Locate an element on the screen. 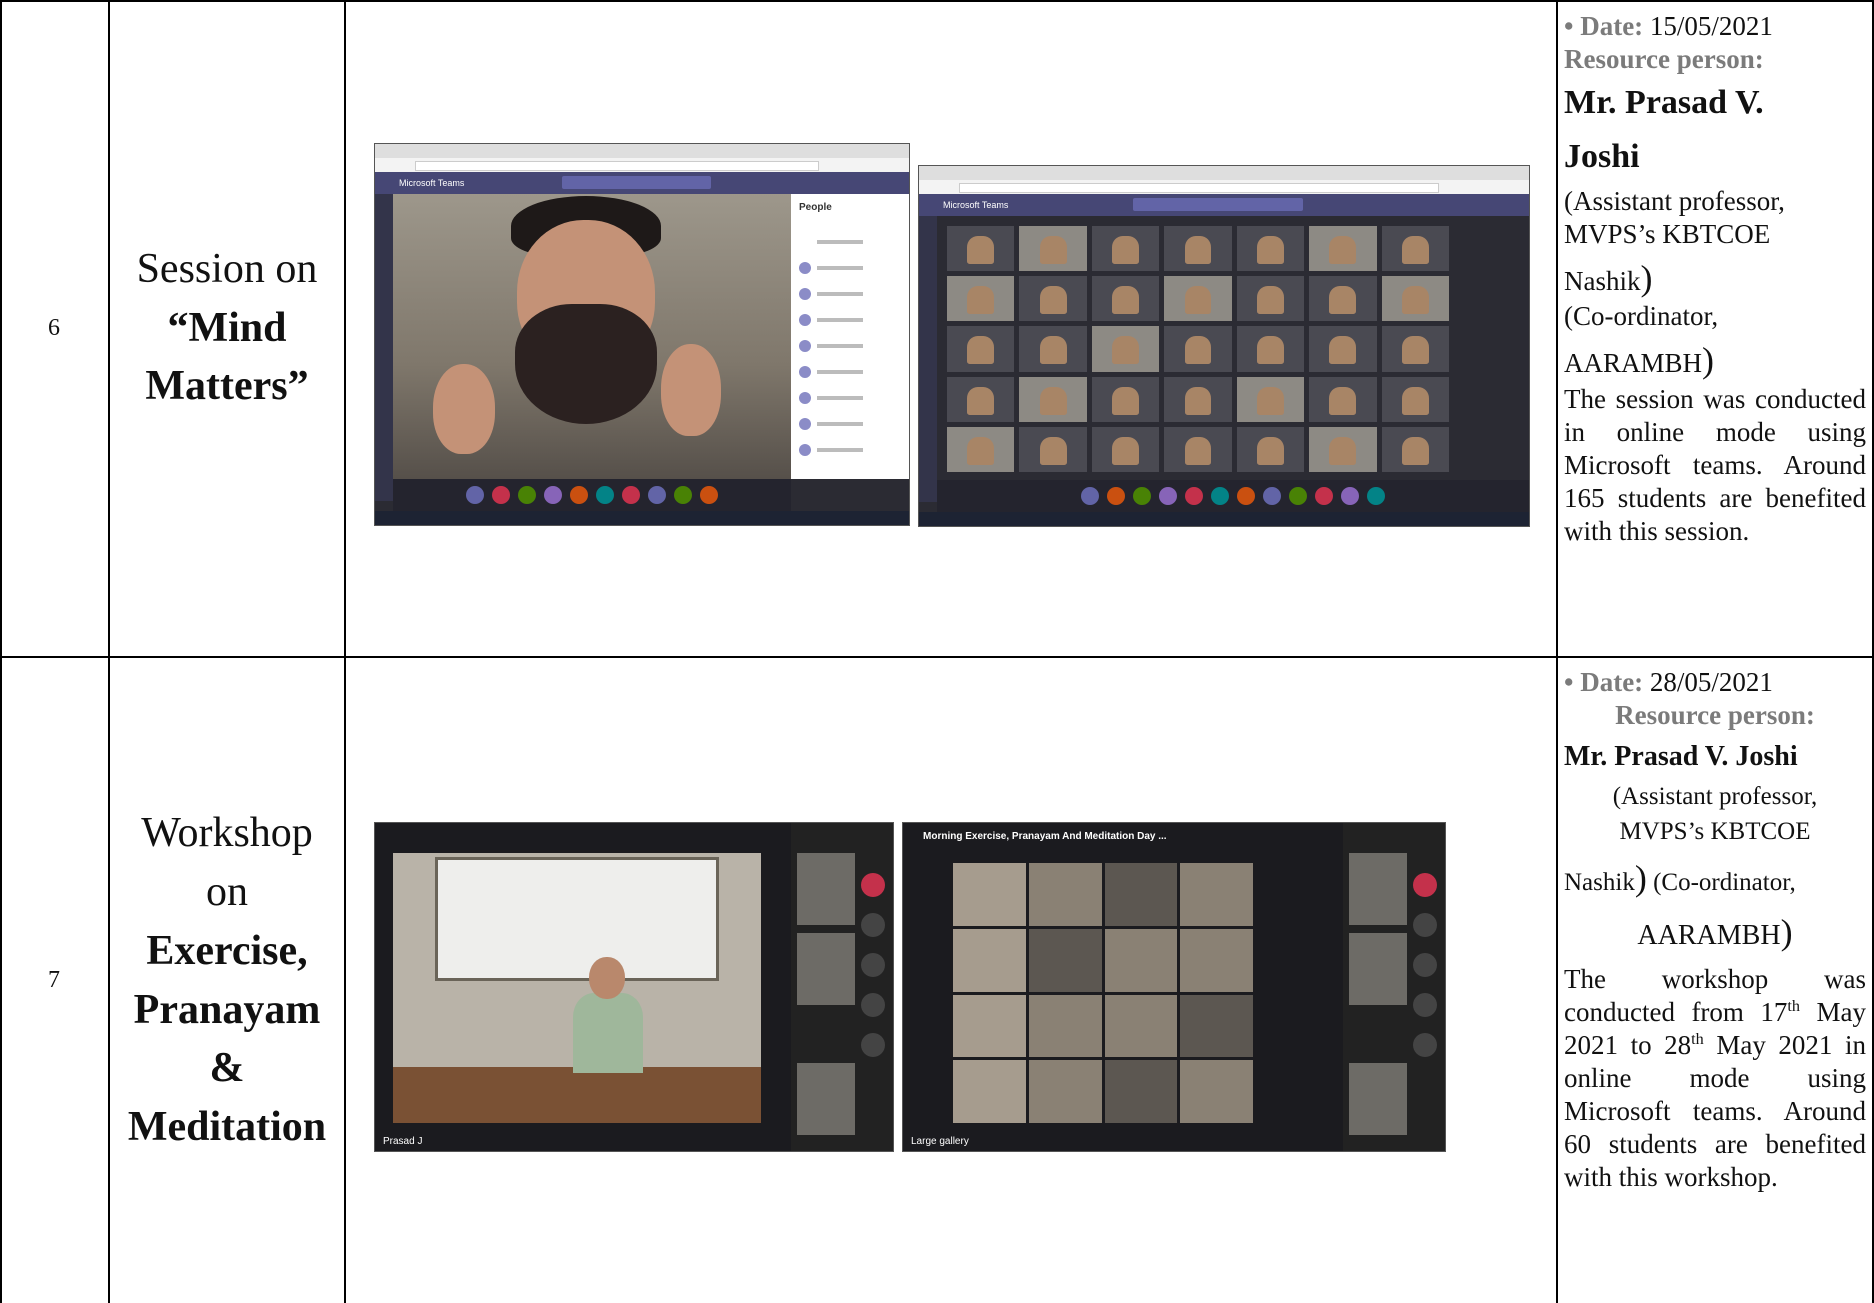  resource-person-name: Mr. Prasad V. is located at coordinates (1664, 102).